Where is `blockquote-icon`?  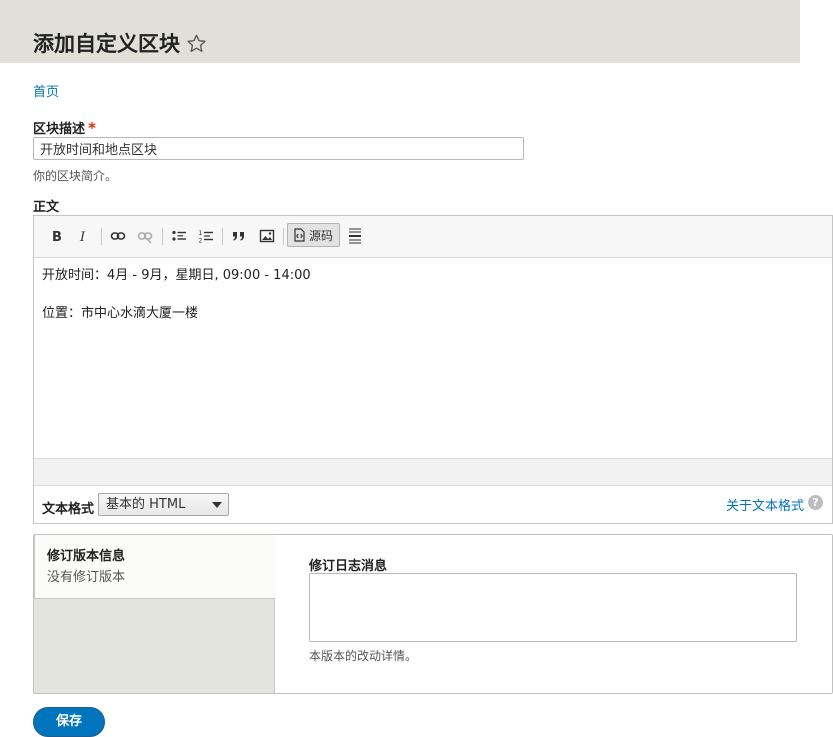 blockquote-icon is located at coordinates (238, 236).